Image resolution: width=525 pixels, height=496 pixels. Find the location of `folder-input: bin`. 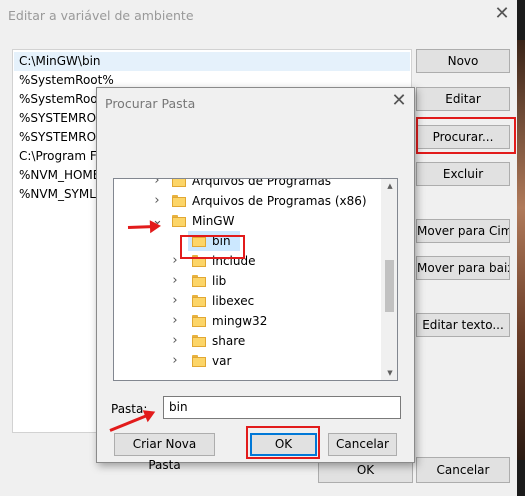

folder-input: bin is located at coordinates (282, 407).